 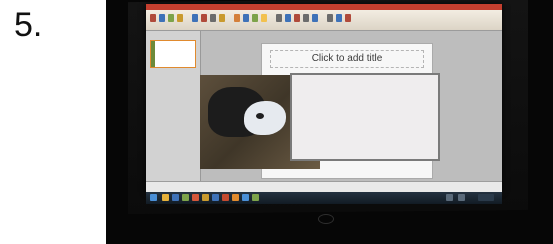 I want to click on slide-thumbnail-panel, so click(x=173, y=106).